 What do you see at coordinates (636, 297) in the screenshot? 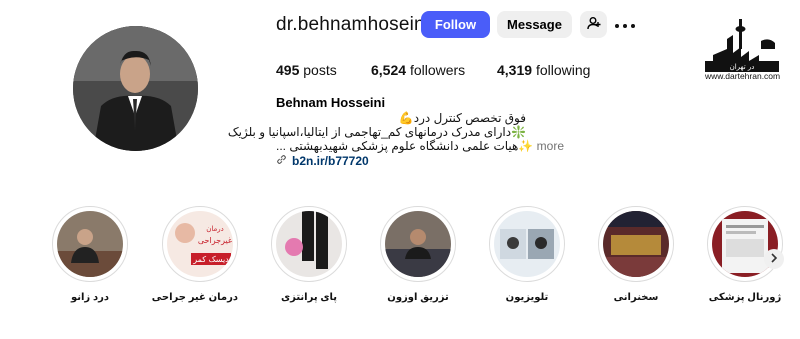
I see `highlight-label: سخنرانی` at bounding box center [636, 297].